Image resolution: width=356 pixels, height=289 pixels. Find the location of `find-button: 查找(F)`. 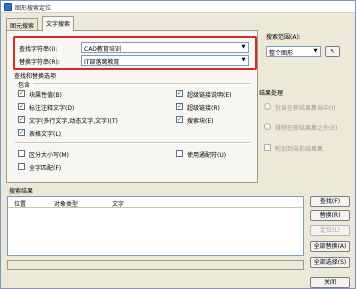

find-button: 查找(F) is located at coordinates (330, 201).